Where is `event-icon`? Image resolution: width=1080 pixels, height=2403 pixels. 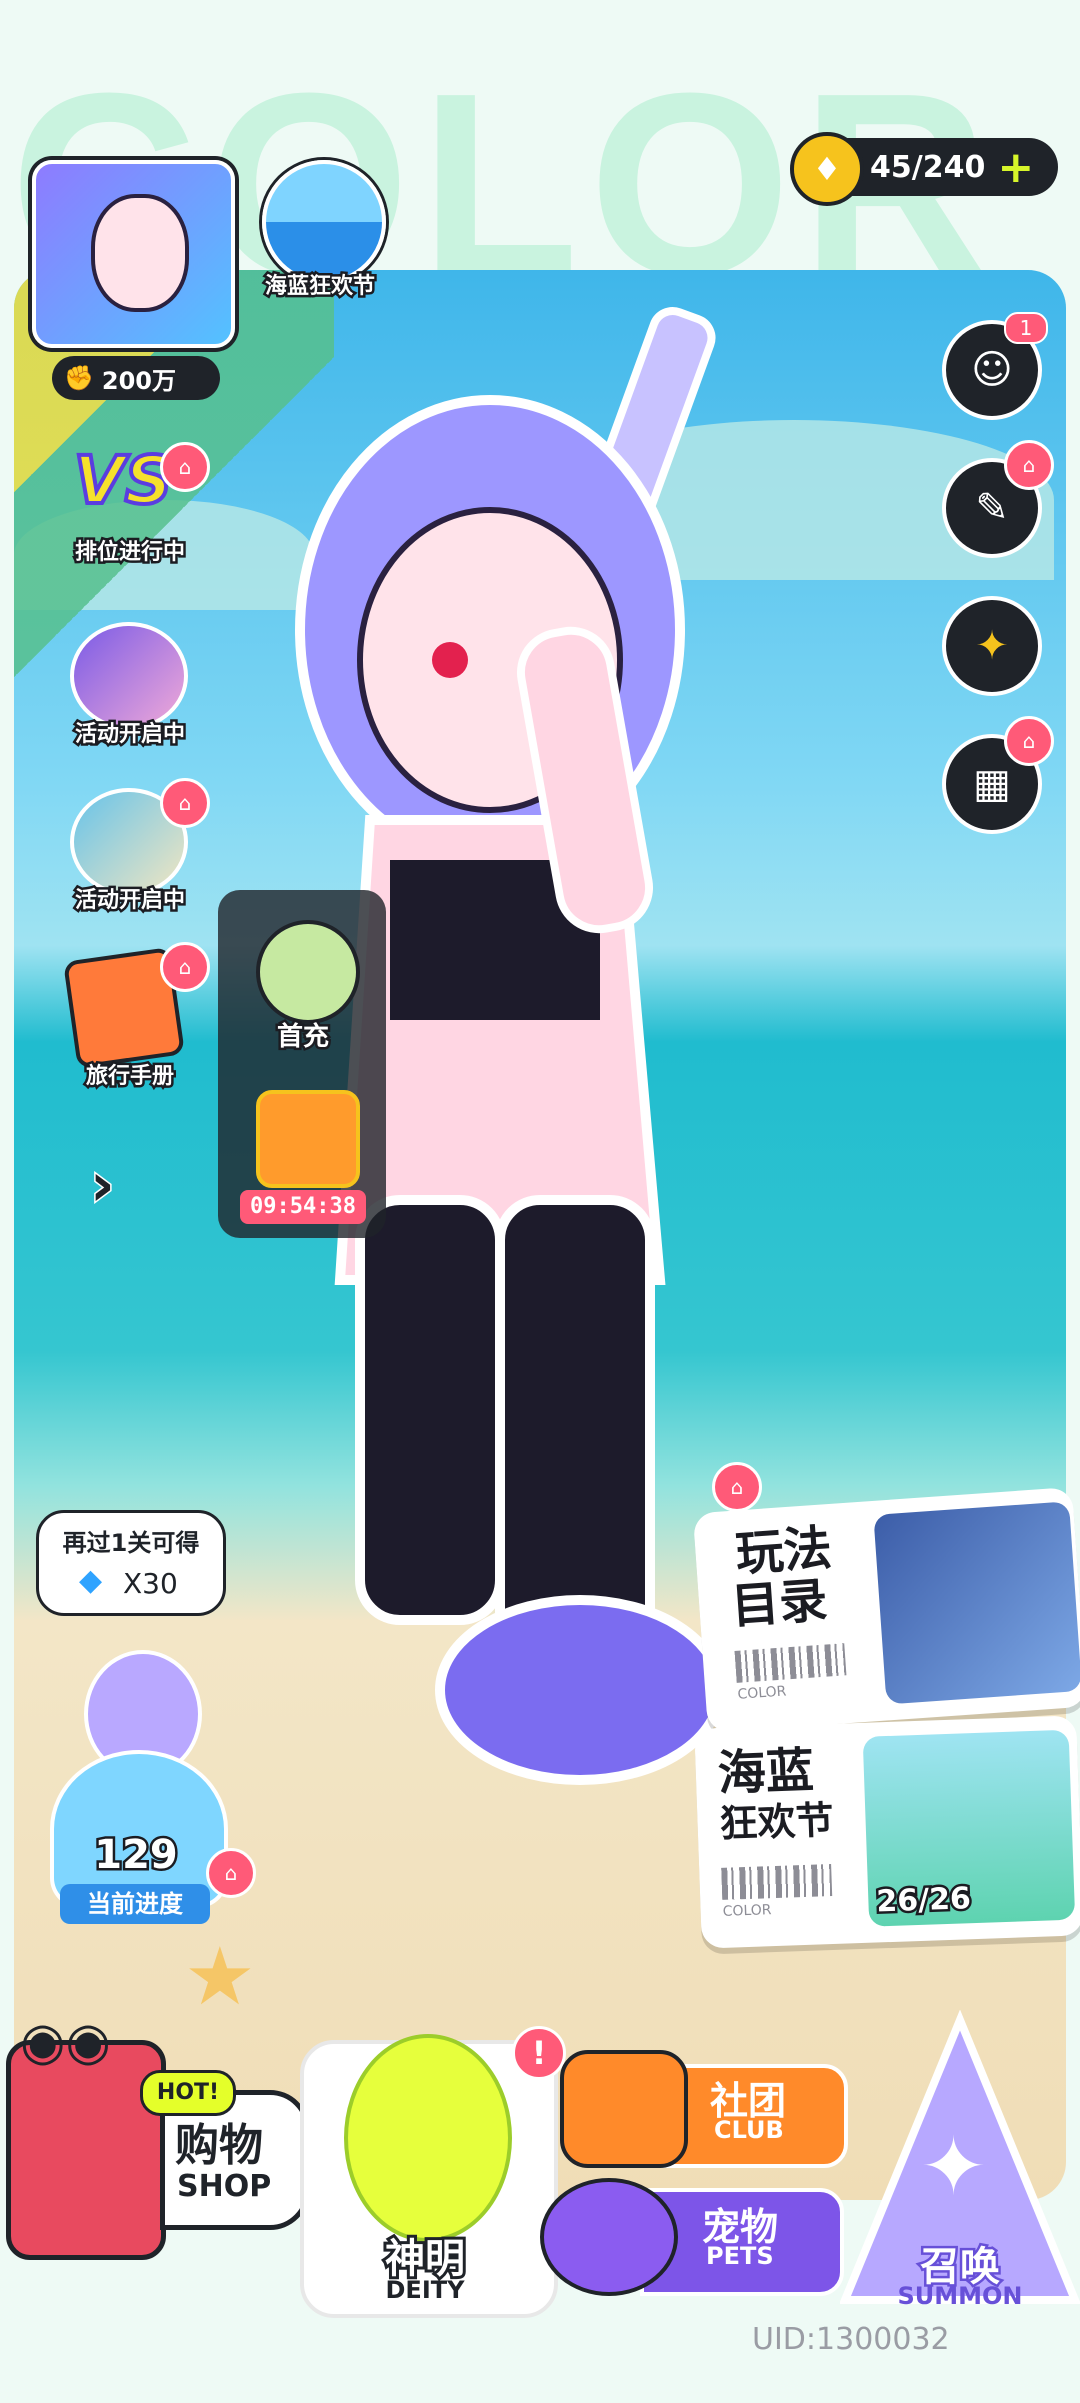
event-icon is located at coordinates (129, 676).